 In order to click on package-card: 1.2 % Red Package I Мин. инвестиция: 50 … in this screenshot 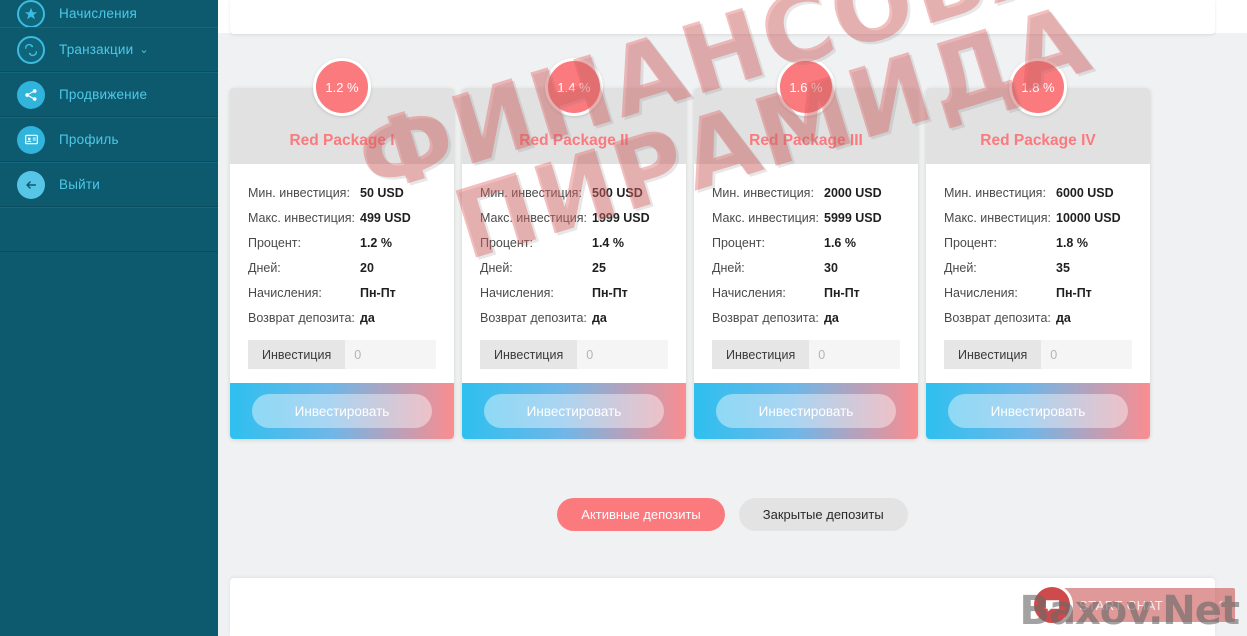, I will do `click(342, 248)`.